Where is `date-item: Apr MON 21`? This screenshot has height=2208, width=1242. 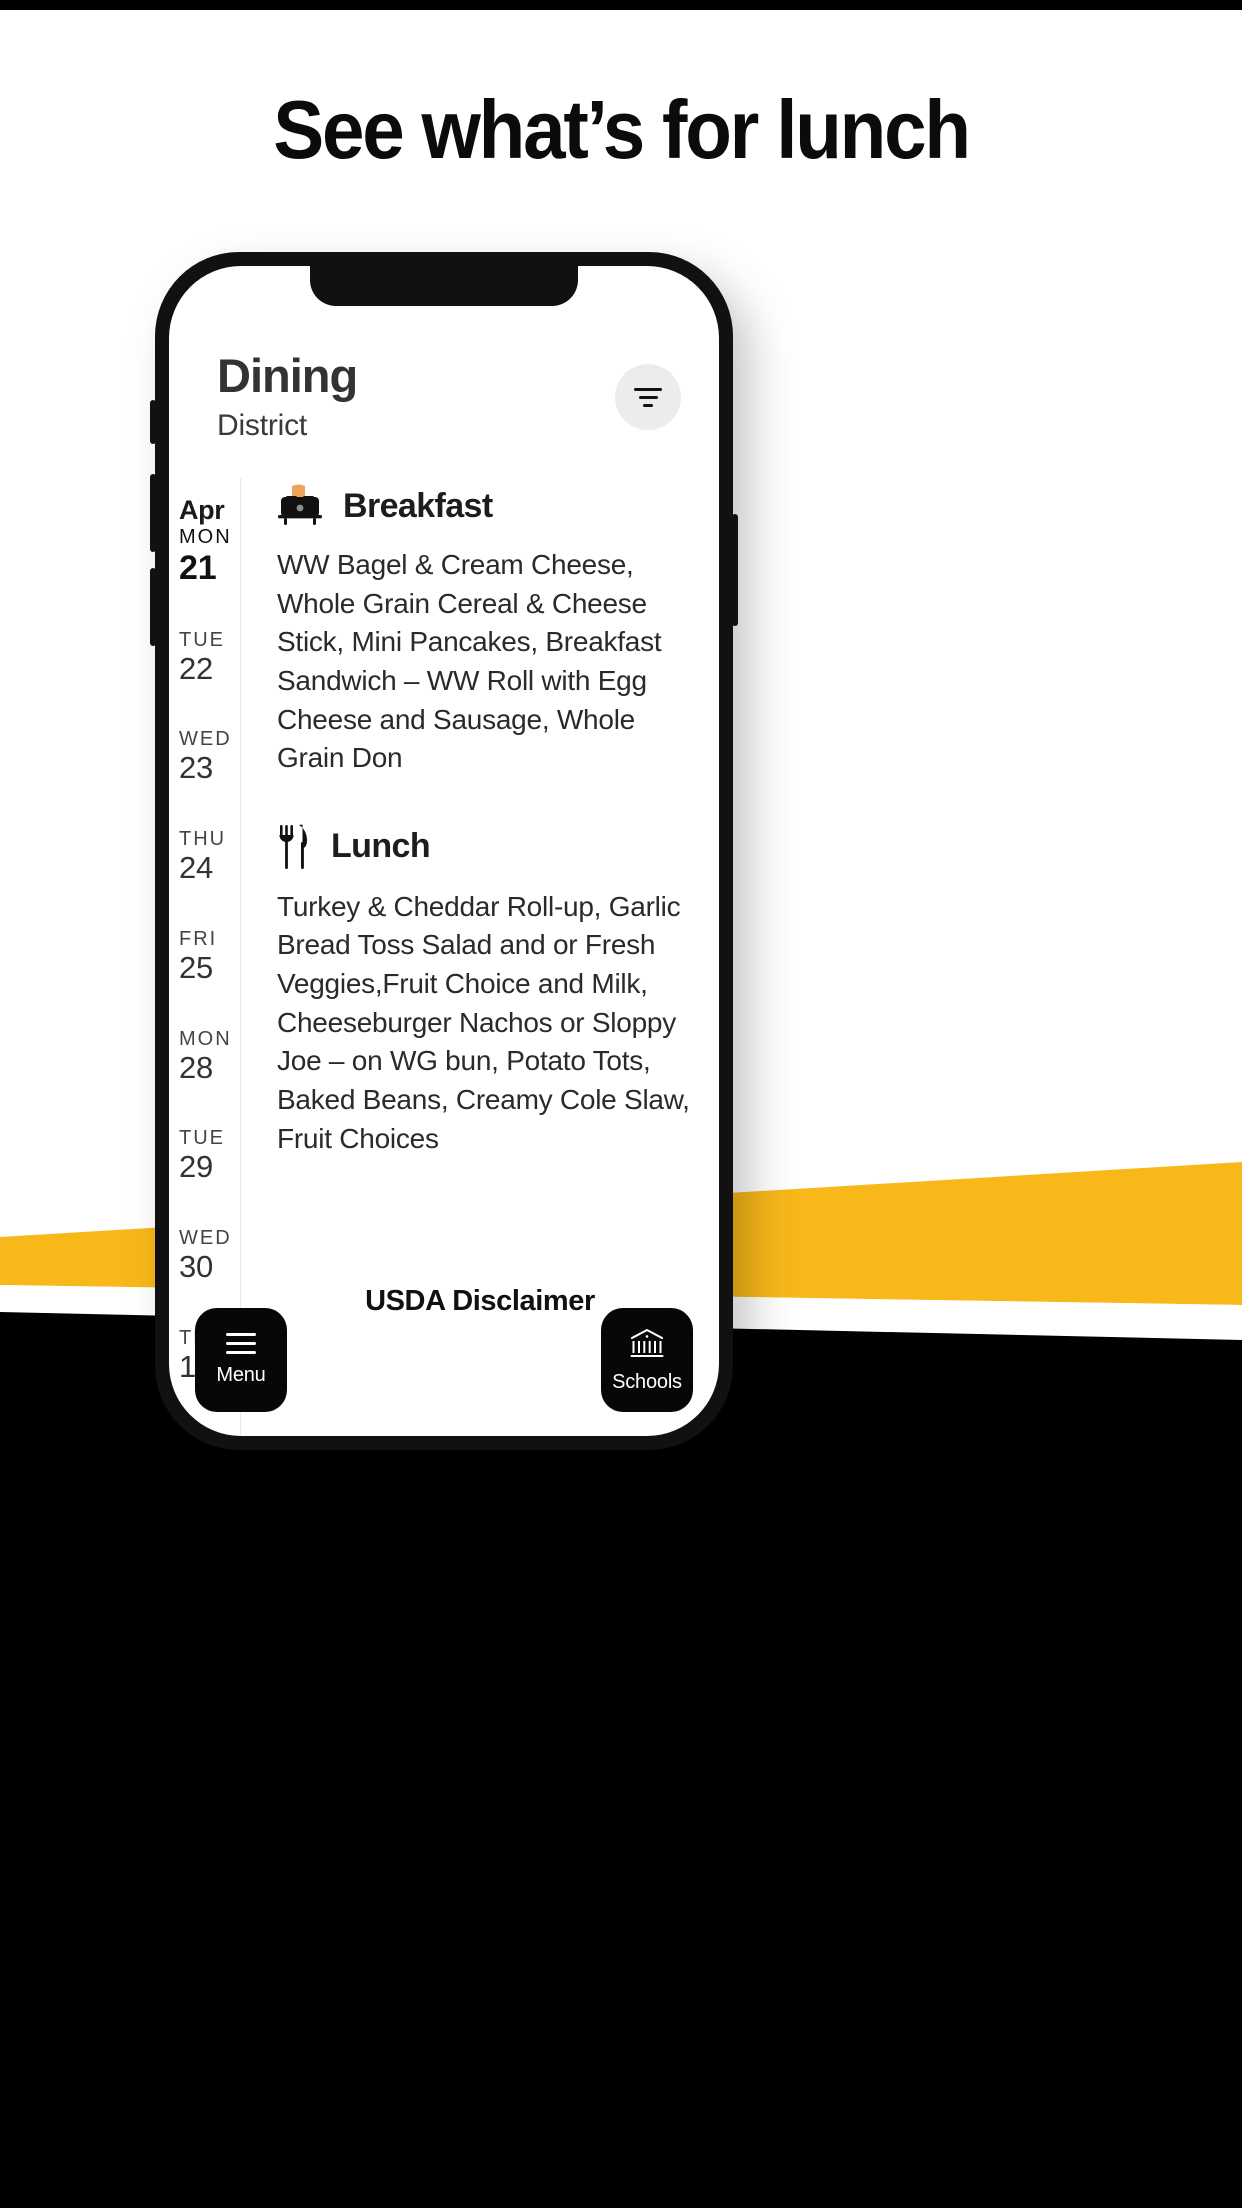 date-item: Apr MON 21 is located at coordinates (204, 541).